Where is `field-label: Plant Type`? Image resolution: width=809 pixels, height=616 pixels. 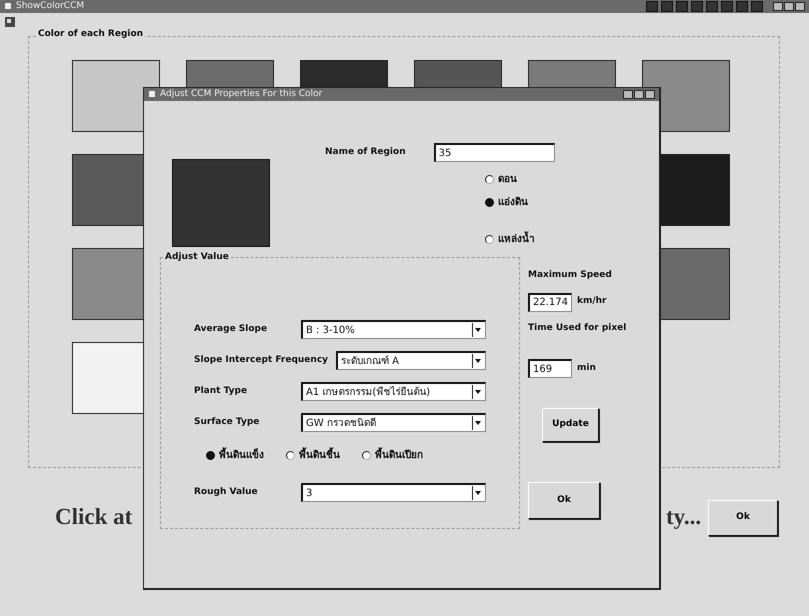 field-label: Plant Type is located at coordinates (221, 391).